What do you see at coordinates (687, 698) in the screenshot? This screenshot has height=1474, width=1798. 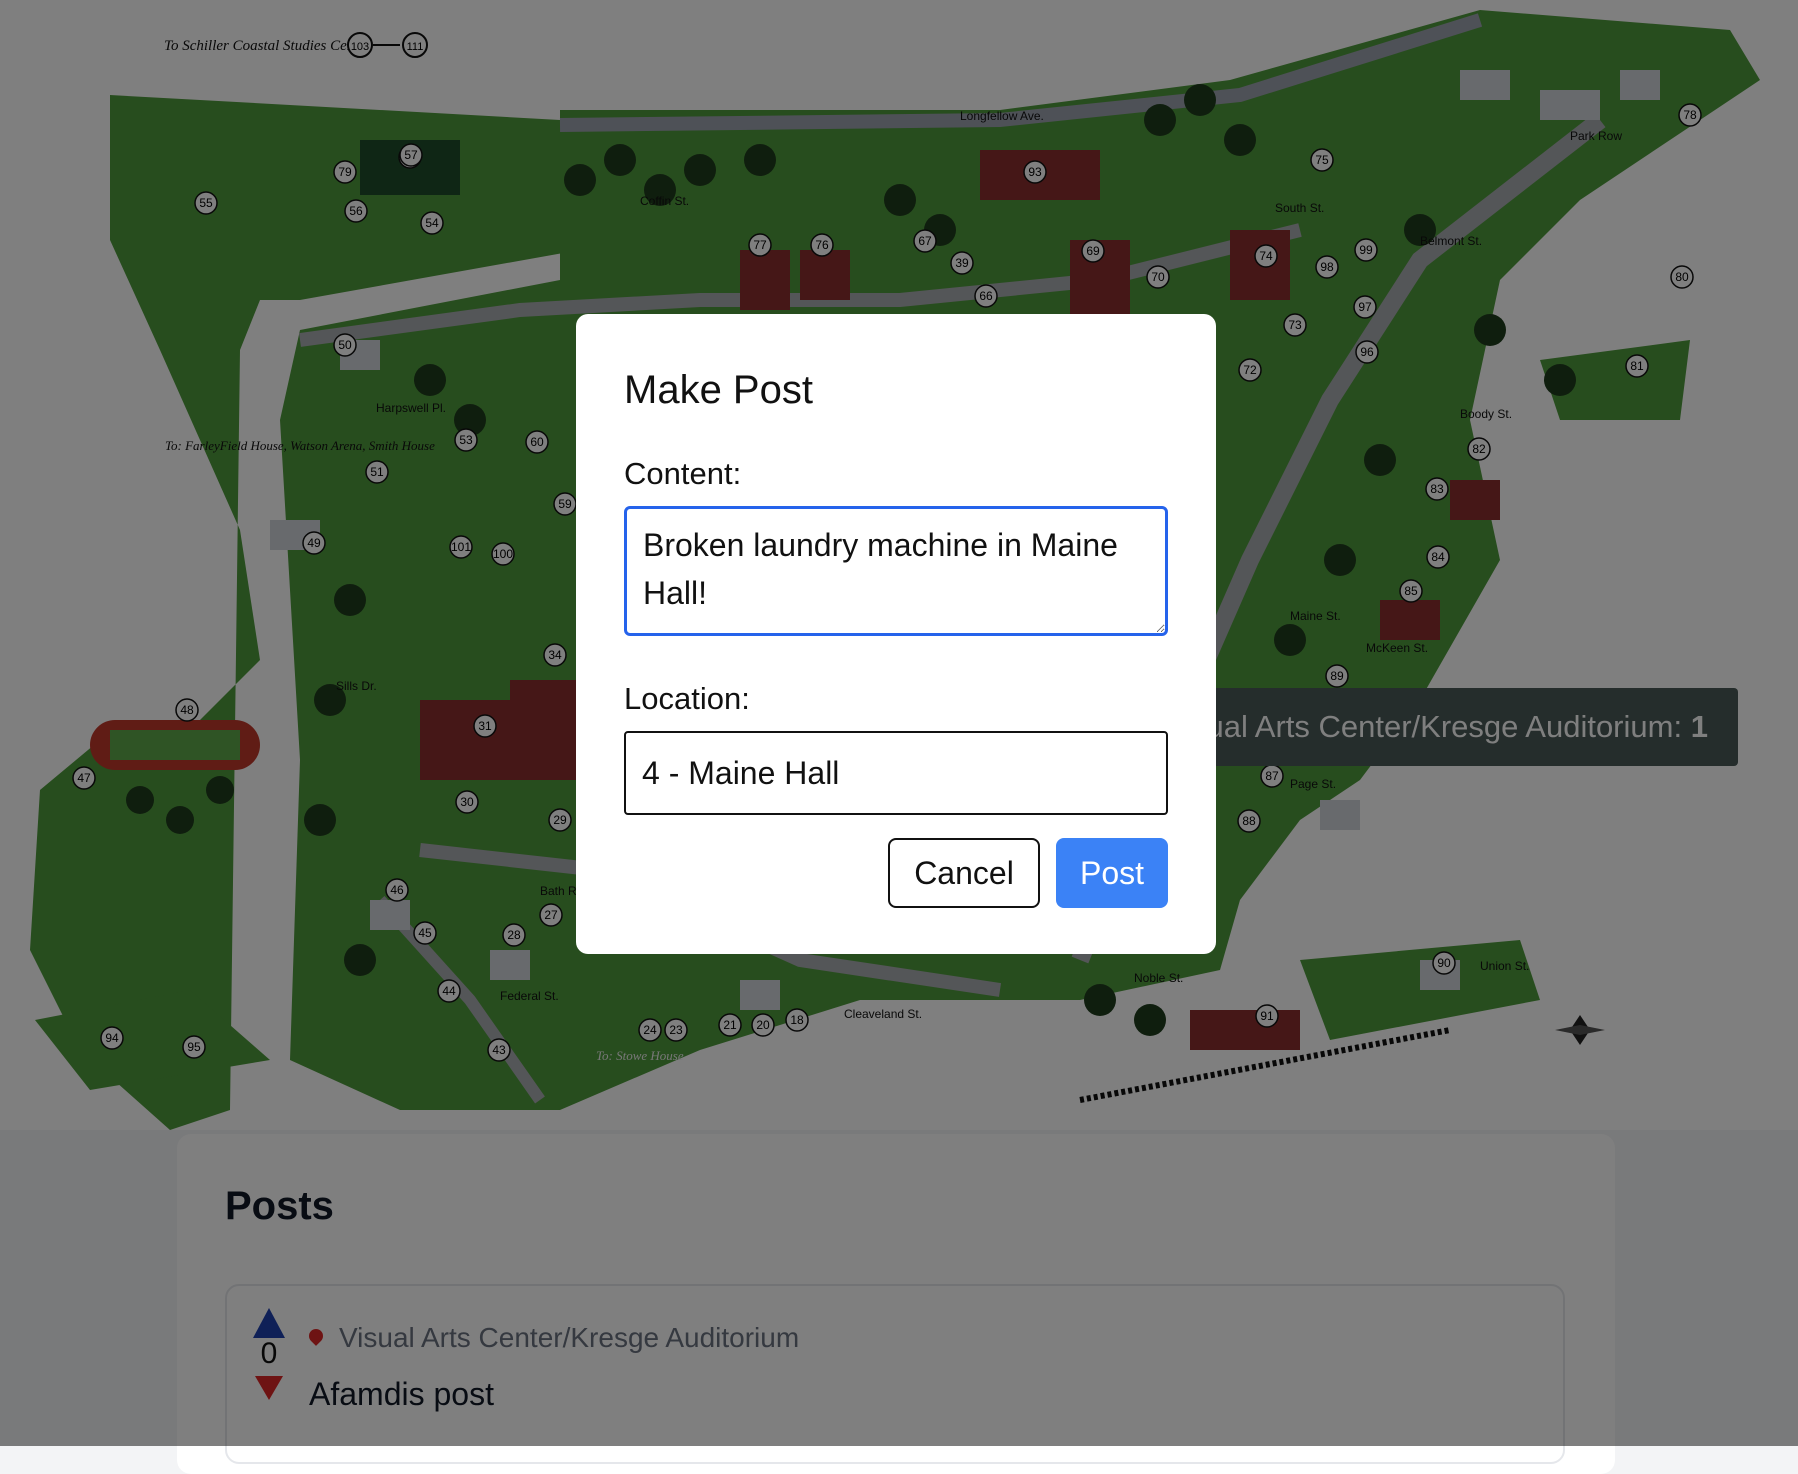 I see `location-label: Location:` at bounding box center [687, 698].